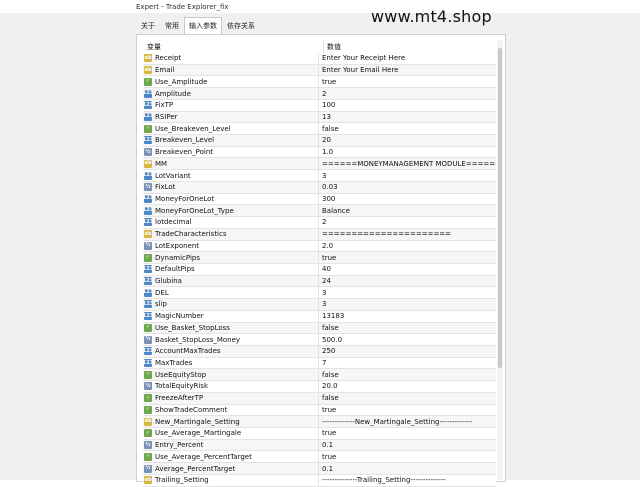  I want to click on parameter-name-cell: 123 DefaultPips, so click(231, 269).